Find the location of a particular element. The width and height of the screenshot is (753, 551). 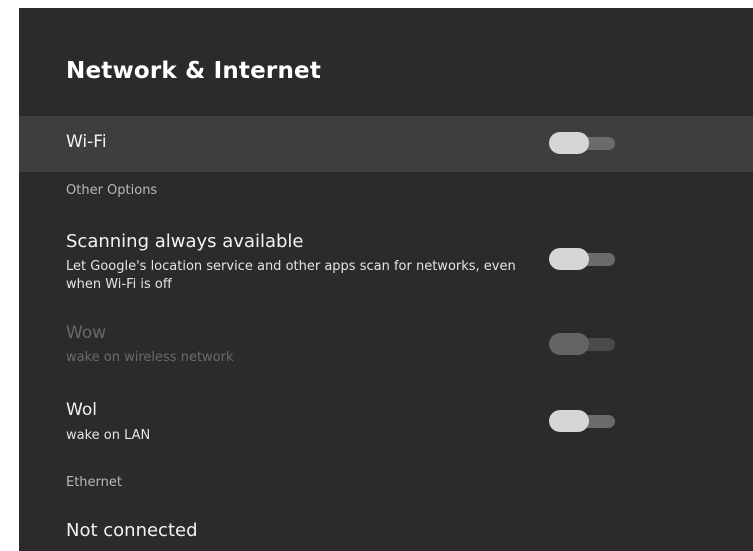

scanning-label: Scanning always available is located at coordinates (185, 241).